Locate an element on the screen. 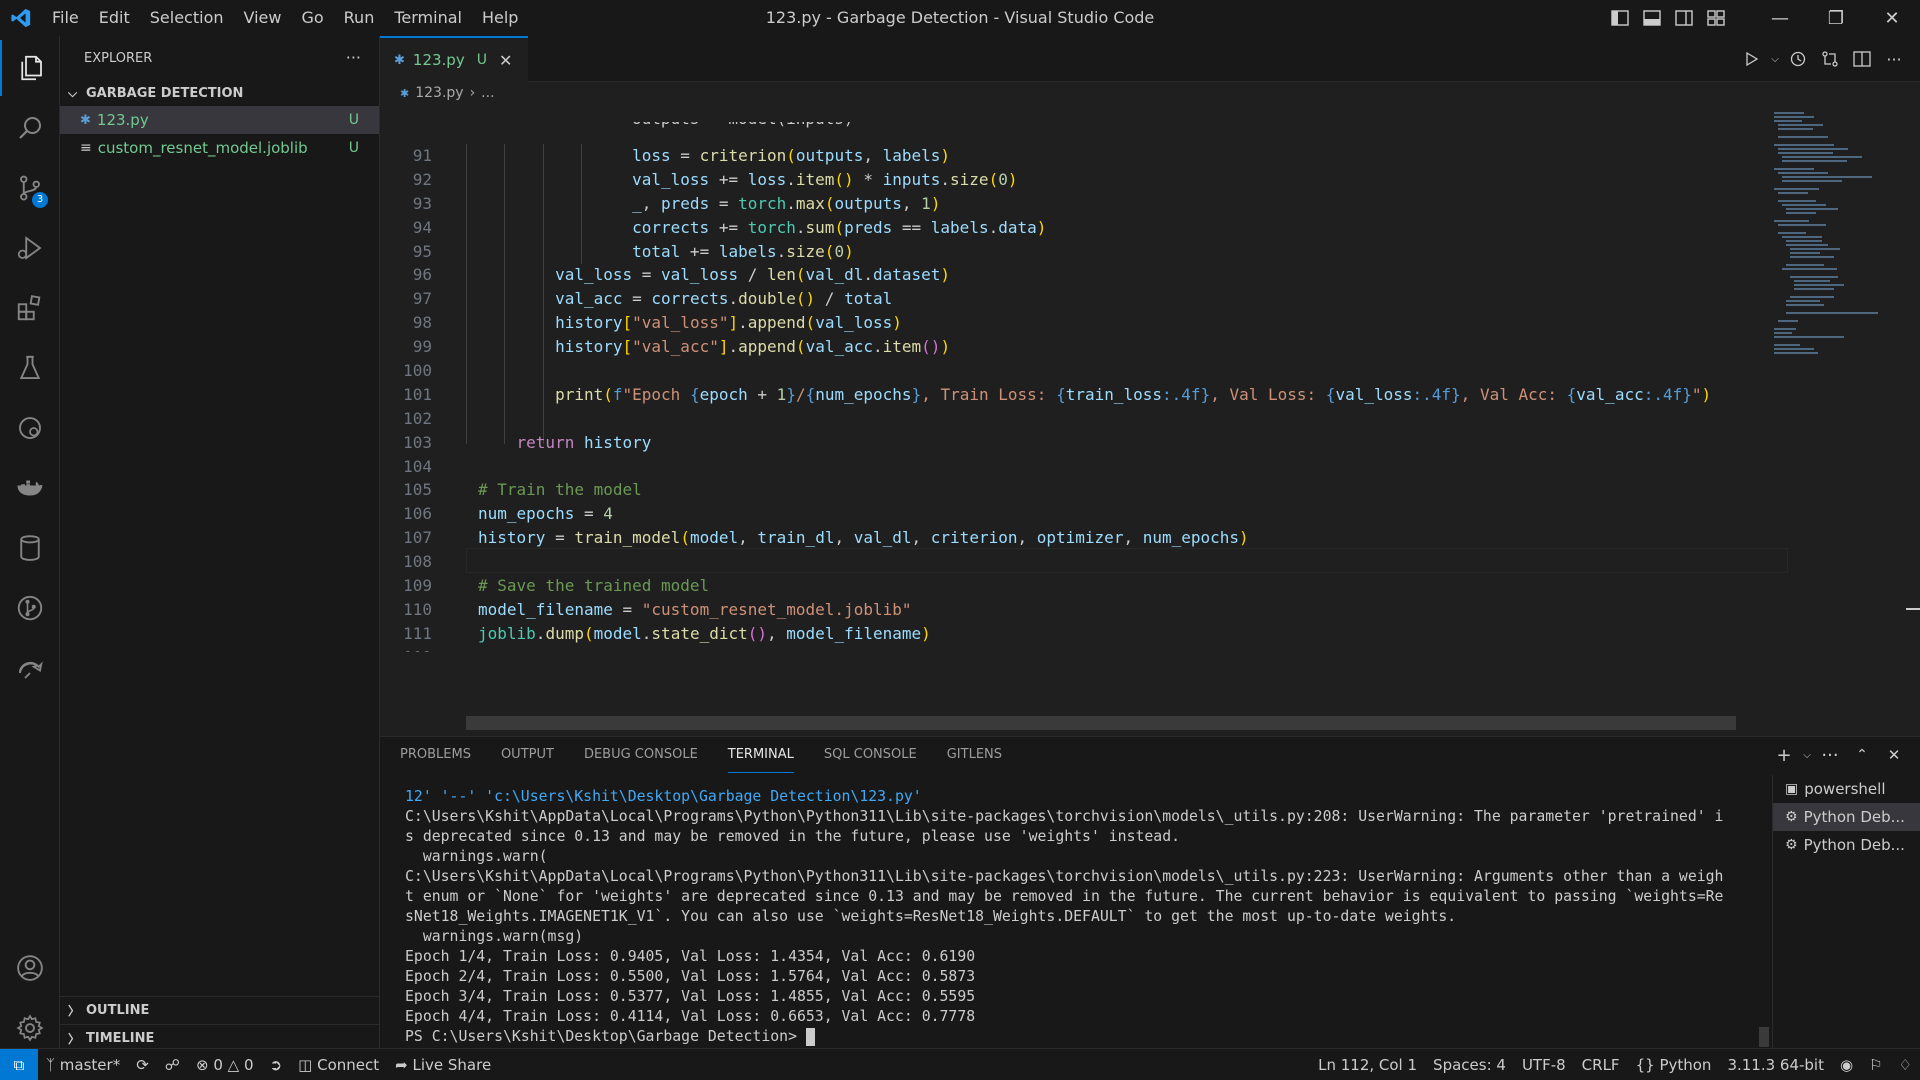 The height and width of the screenshot is (1080, 1920). toggle-secondary-sidebar-icon is located at coordinates (1684, 18).